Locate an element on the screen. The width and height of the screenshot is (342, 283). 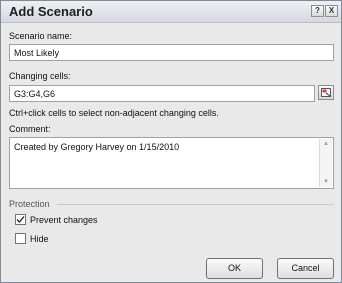
comment-scrollbar: ▲ ▼ is located at coordinates (325, 163).